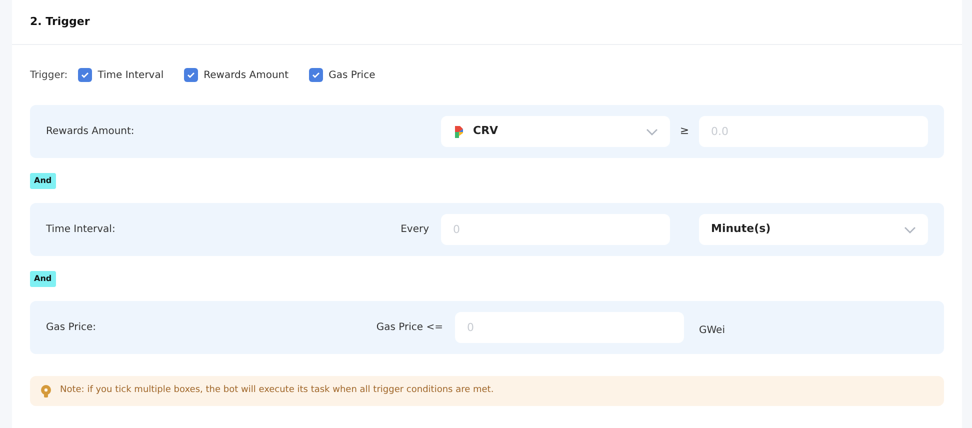 The height and width of the screenshot is (428, 972). Describe the element at coordinates (60, 22) in the screenshot. I see `section-title: 2. Trigger` at that location.